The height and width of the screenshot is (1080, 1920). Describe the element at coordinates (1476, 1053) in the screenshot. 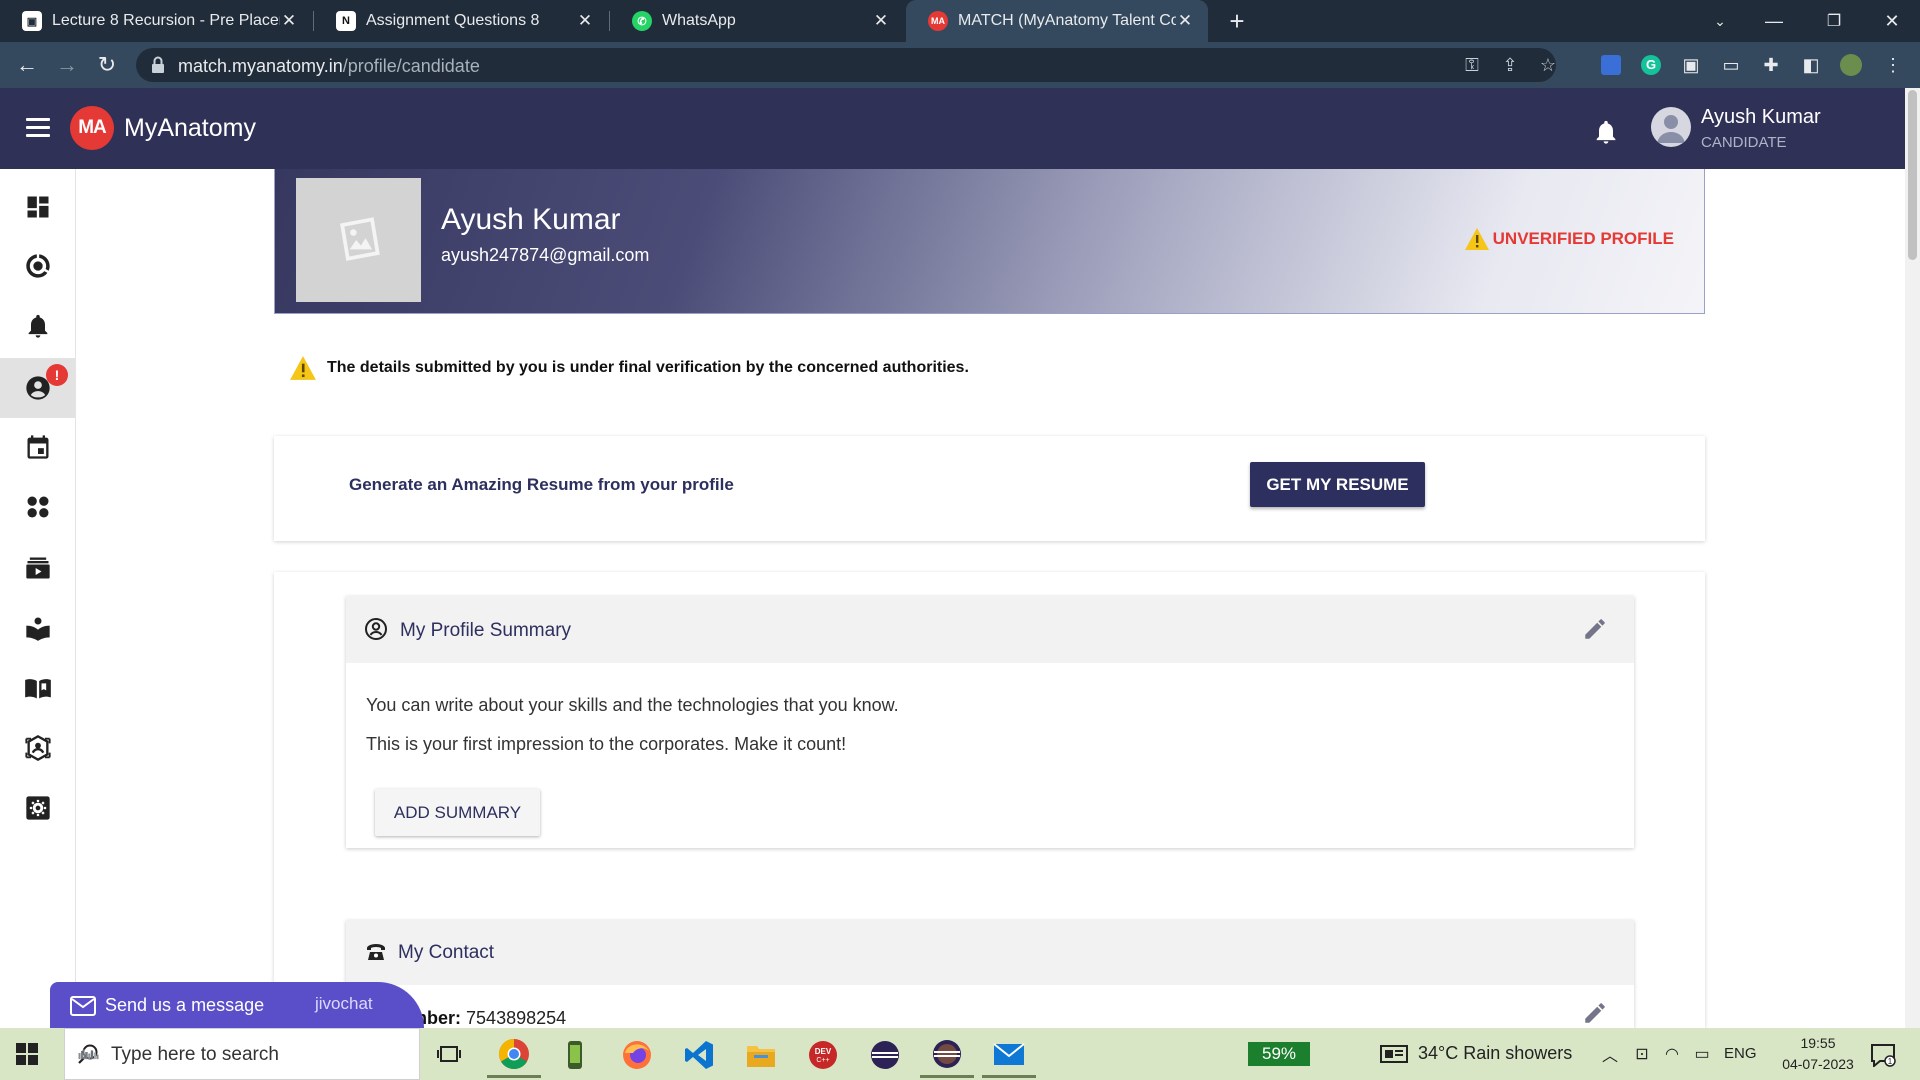

I see `weather-widget: 34°C Rain showers` at that location.